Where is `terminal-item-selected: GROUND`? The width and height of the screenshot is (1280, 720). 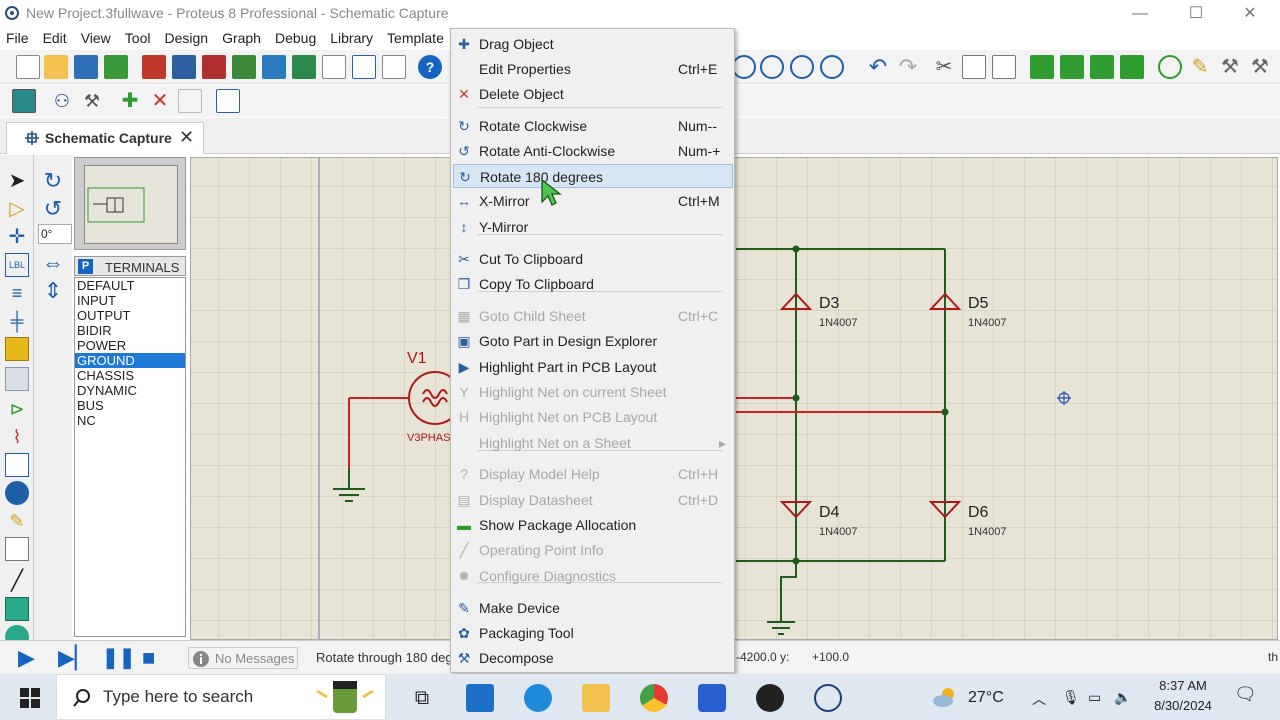
terminal-item-selected: GROUND is located at coordinates (130, 360).